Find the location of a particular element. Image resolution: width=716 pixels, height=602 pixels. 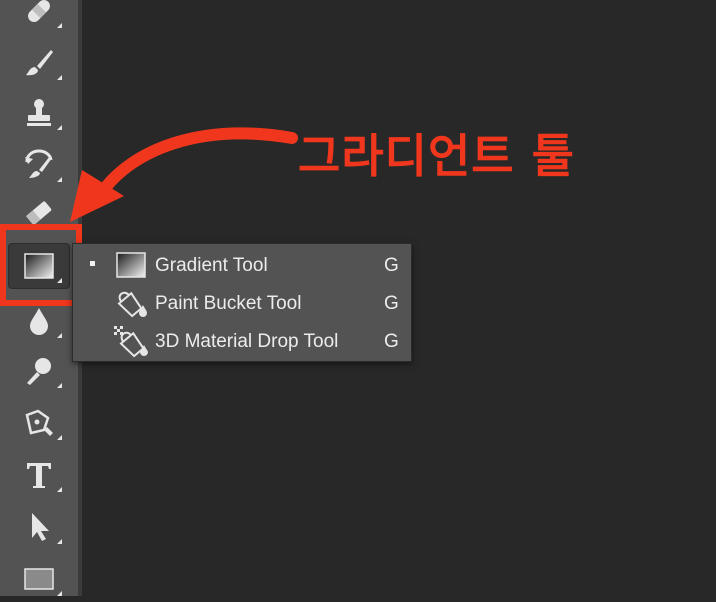

tools-panel is located at coordinates (41, 298).